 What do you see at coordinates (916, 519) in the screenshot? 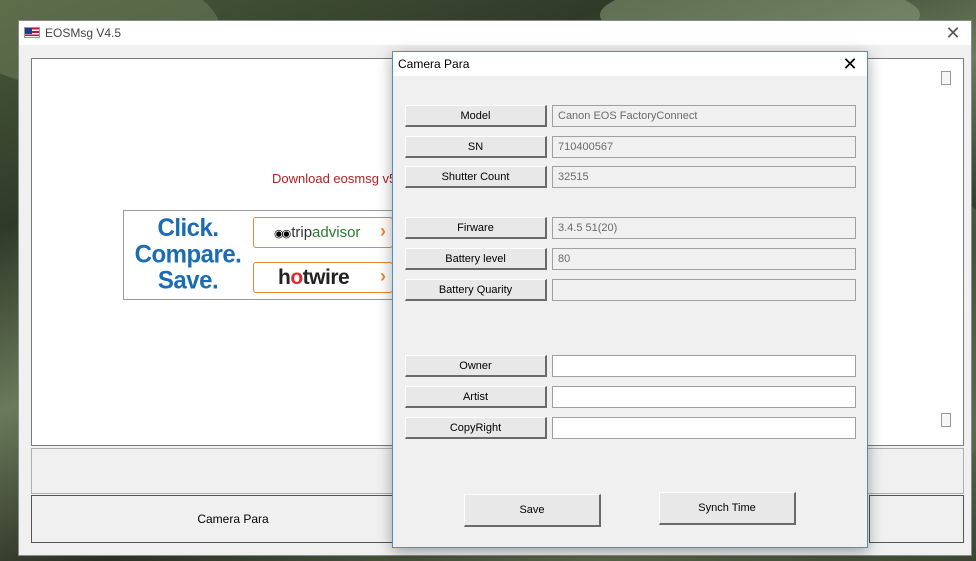
I see `secondary-action-button` at bounding box center [916, 519].